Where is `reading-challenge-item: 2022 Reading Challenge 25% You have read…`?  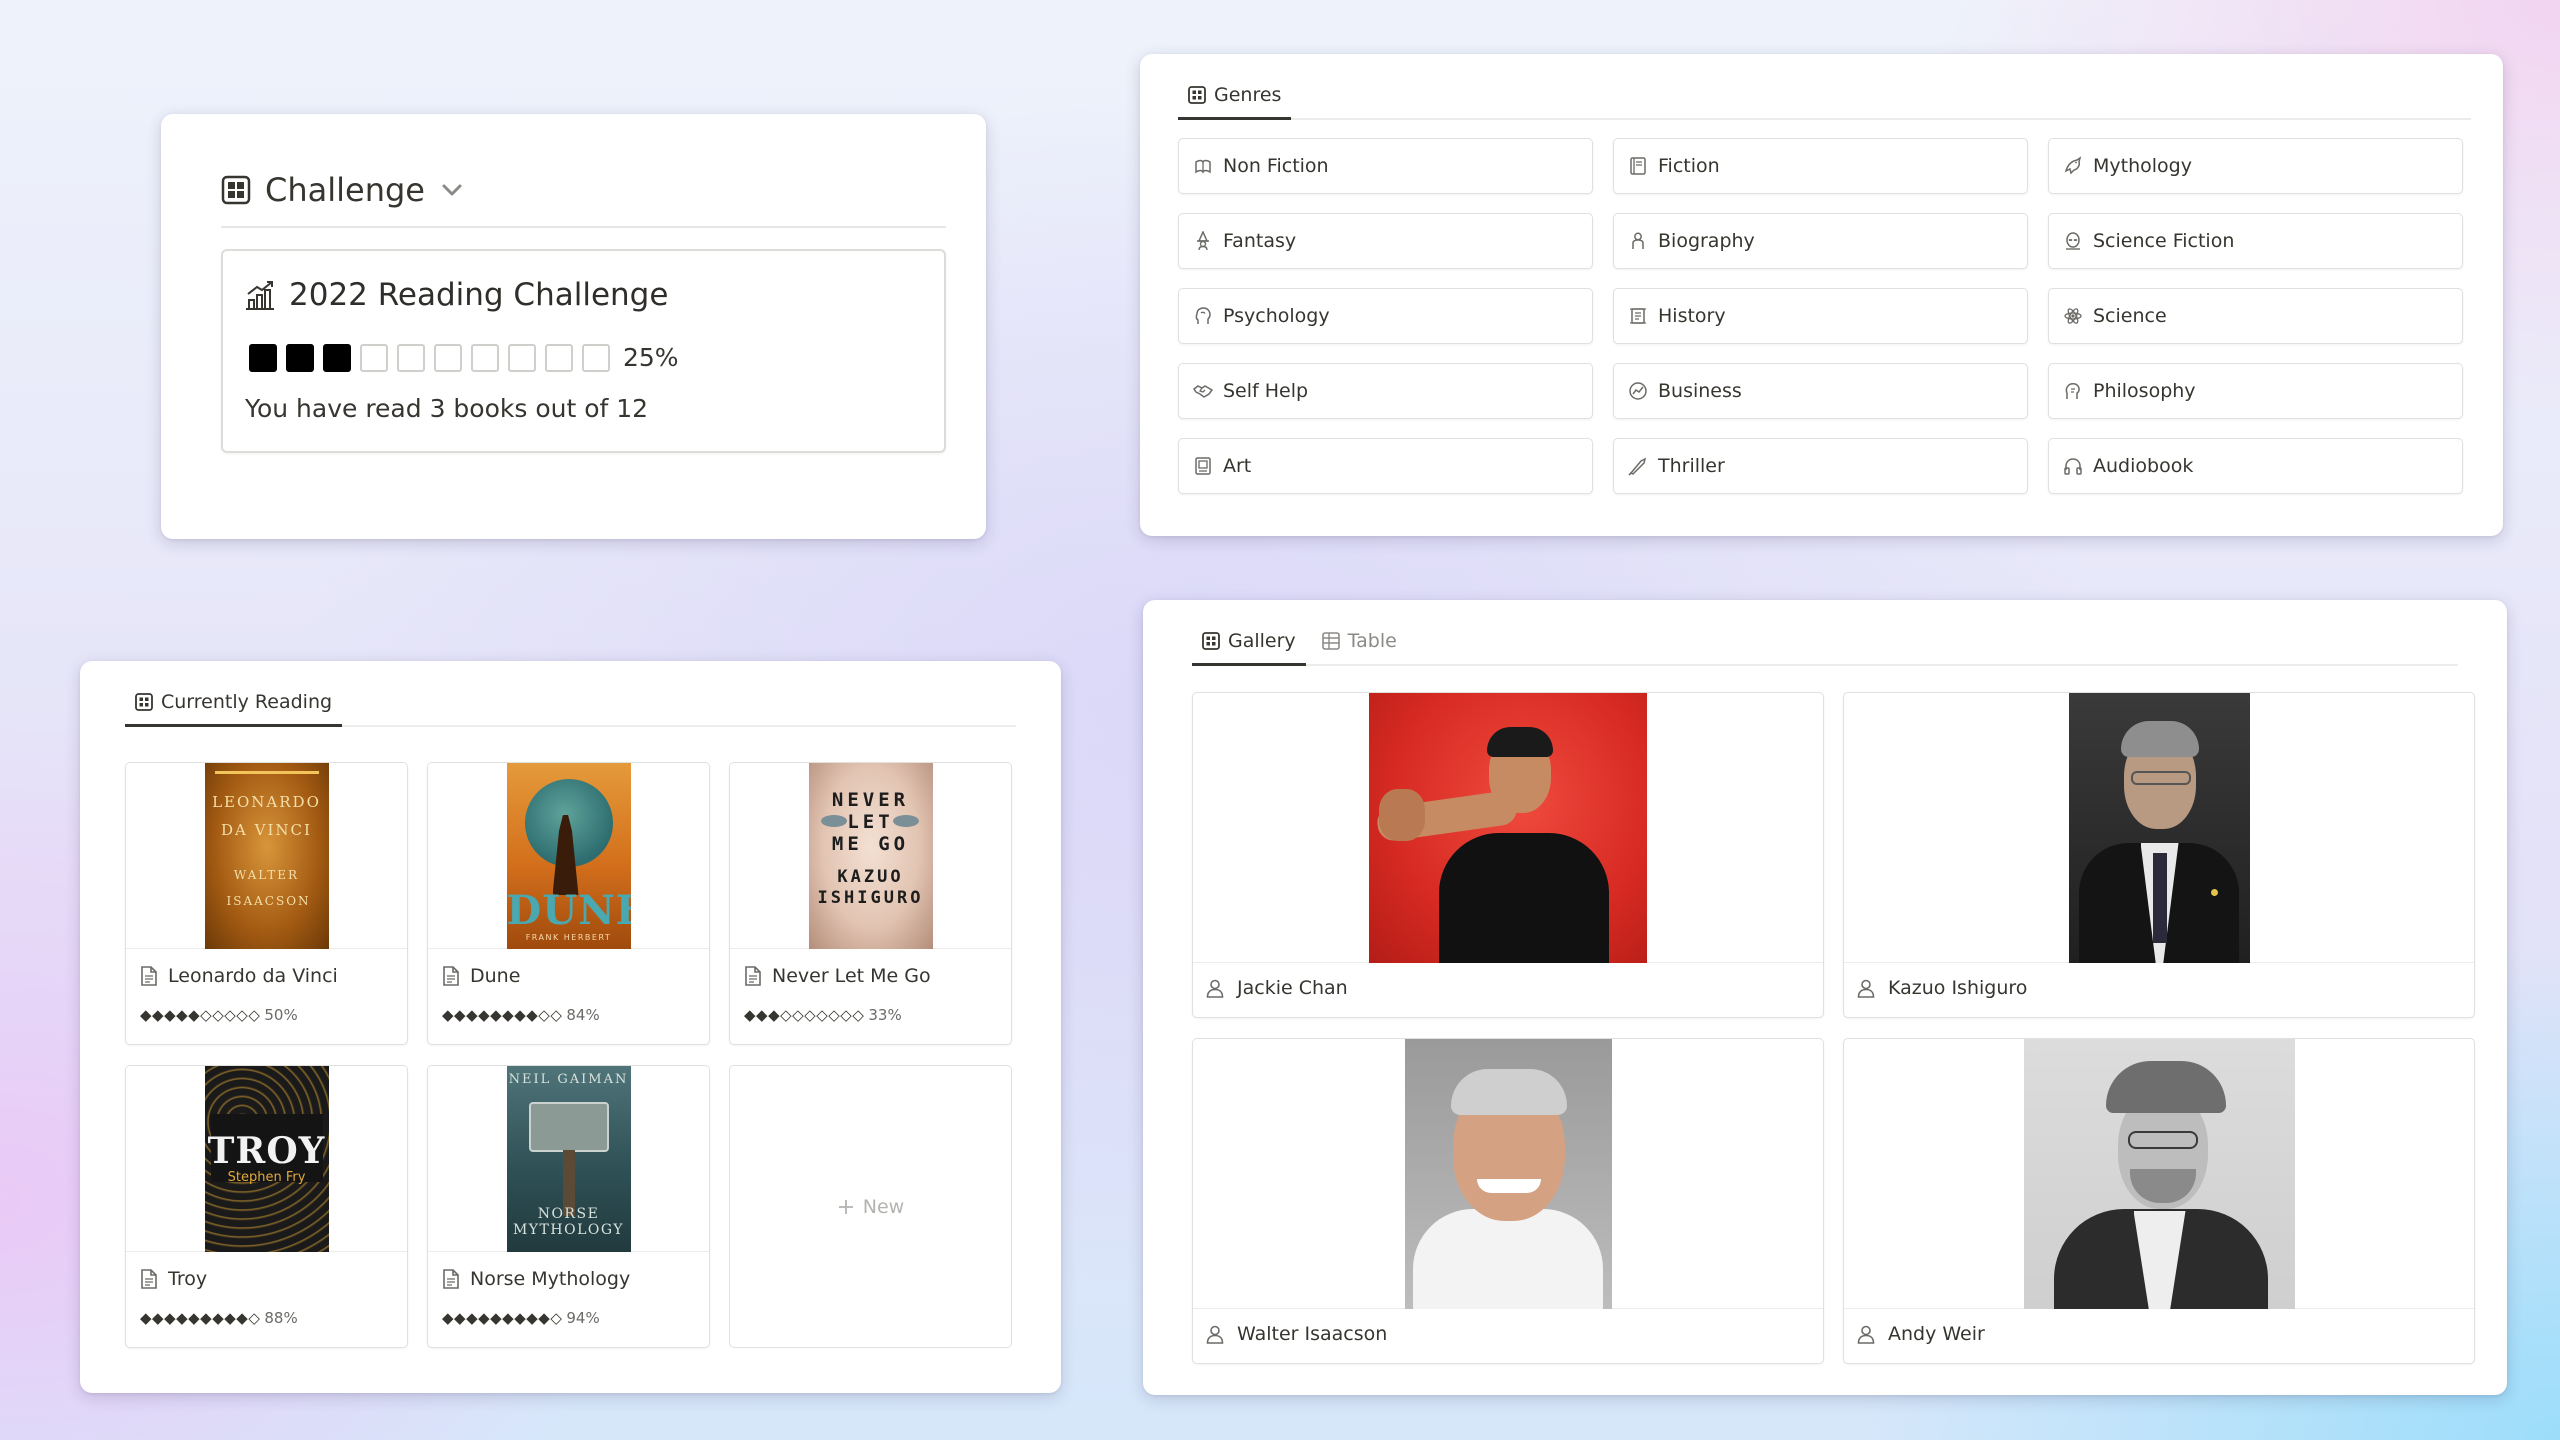 reading-challenge-item: 2022 Reading Challenge 25% You have read… is located at coordinates (583, 351).